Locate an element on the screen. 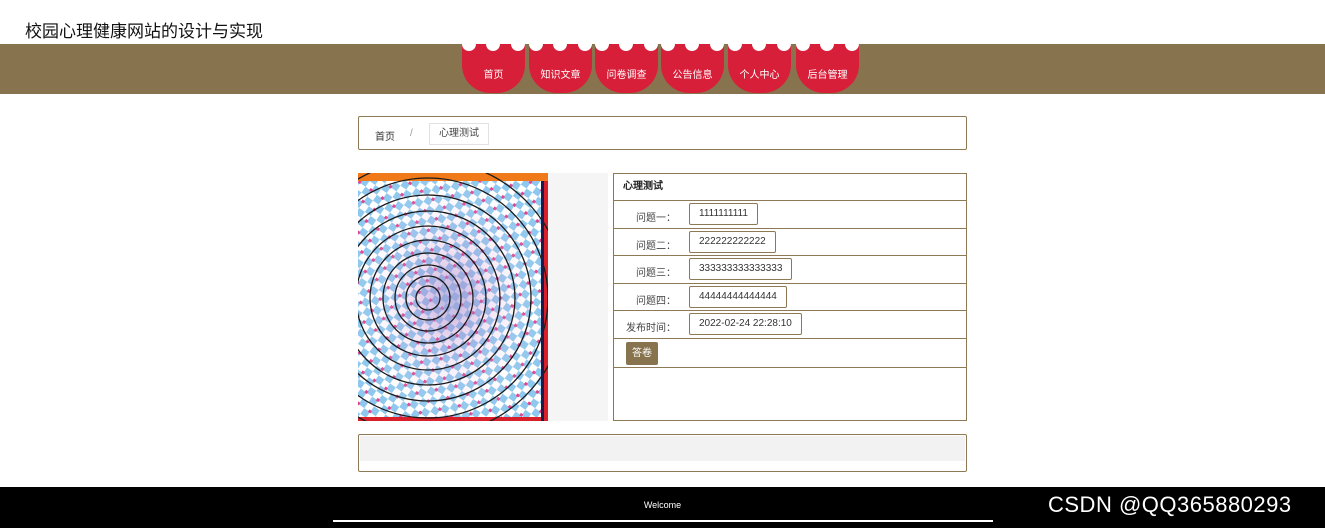 The width and height of the screenshot is (1325, 528). question-1-label: 问题一： is located at coordinates (656, 218).